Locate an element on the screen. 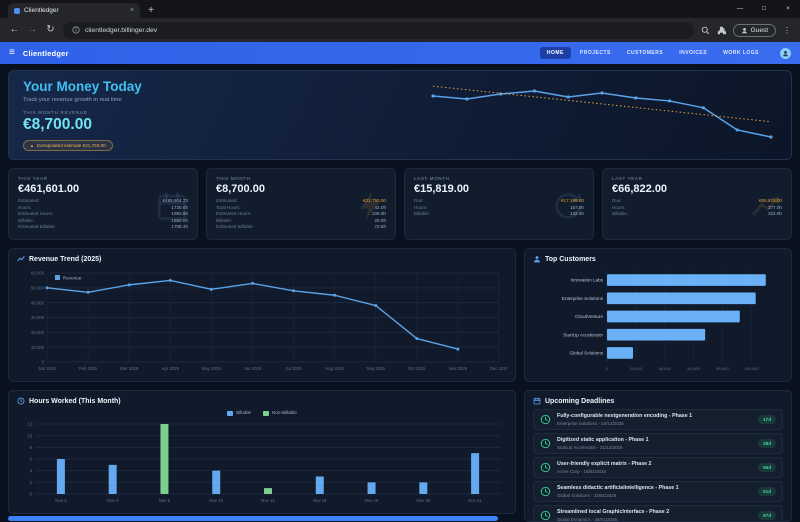 The image size is (800, 522). profile-button: Guest is located at coordinates (754, 30).